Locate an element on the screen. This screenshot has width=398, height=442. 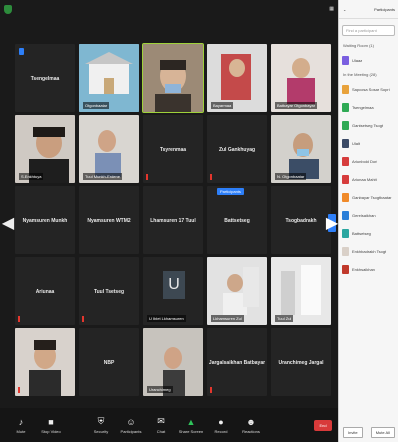
participant-name: N. Otgonbaatar is located at coordinates (291, 176).